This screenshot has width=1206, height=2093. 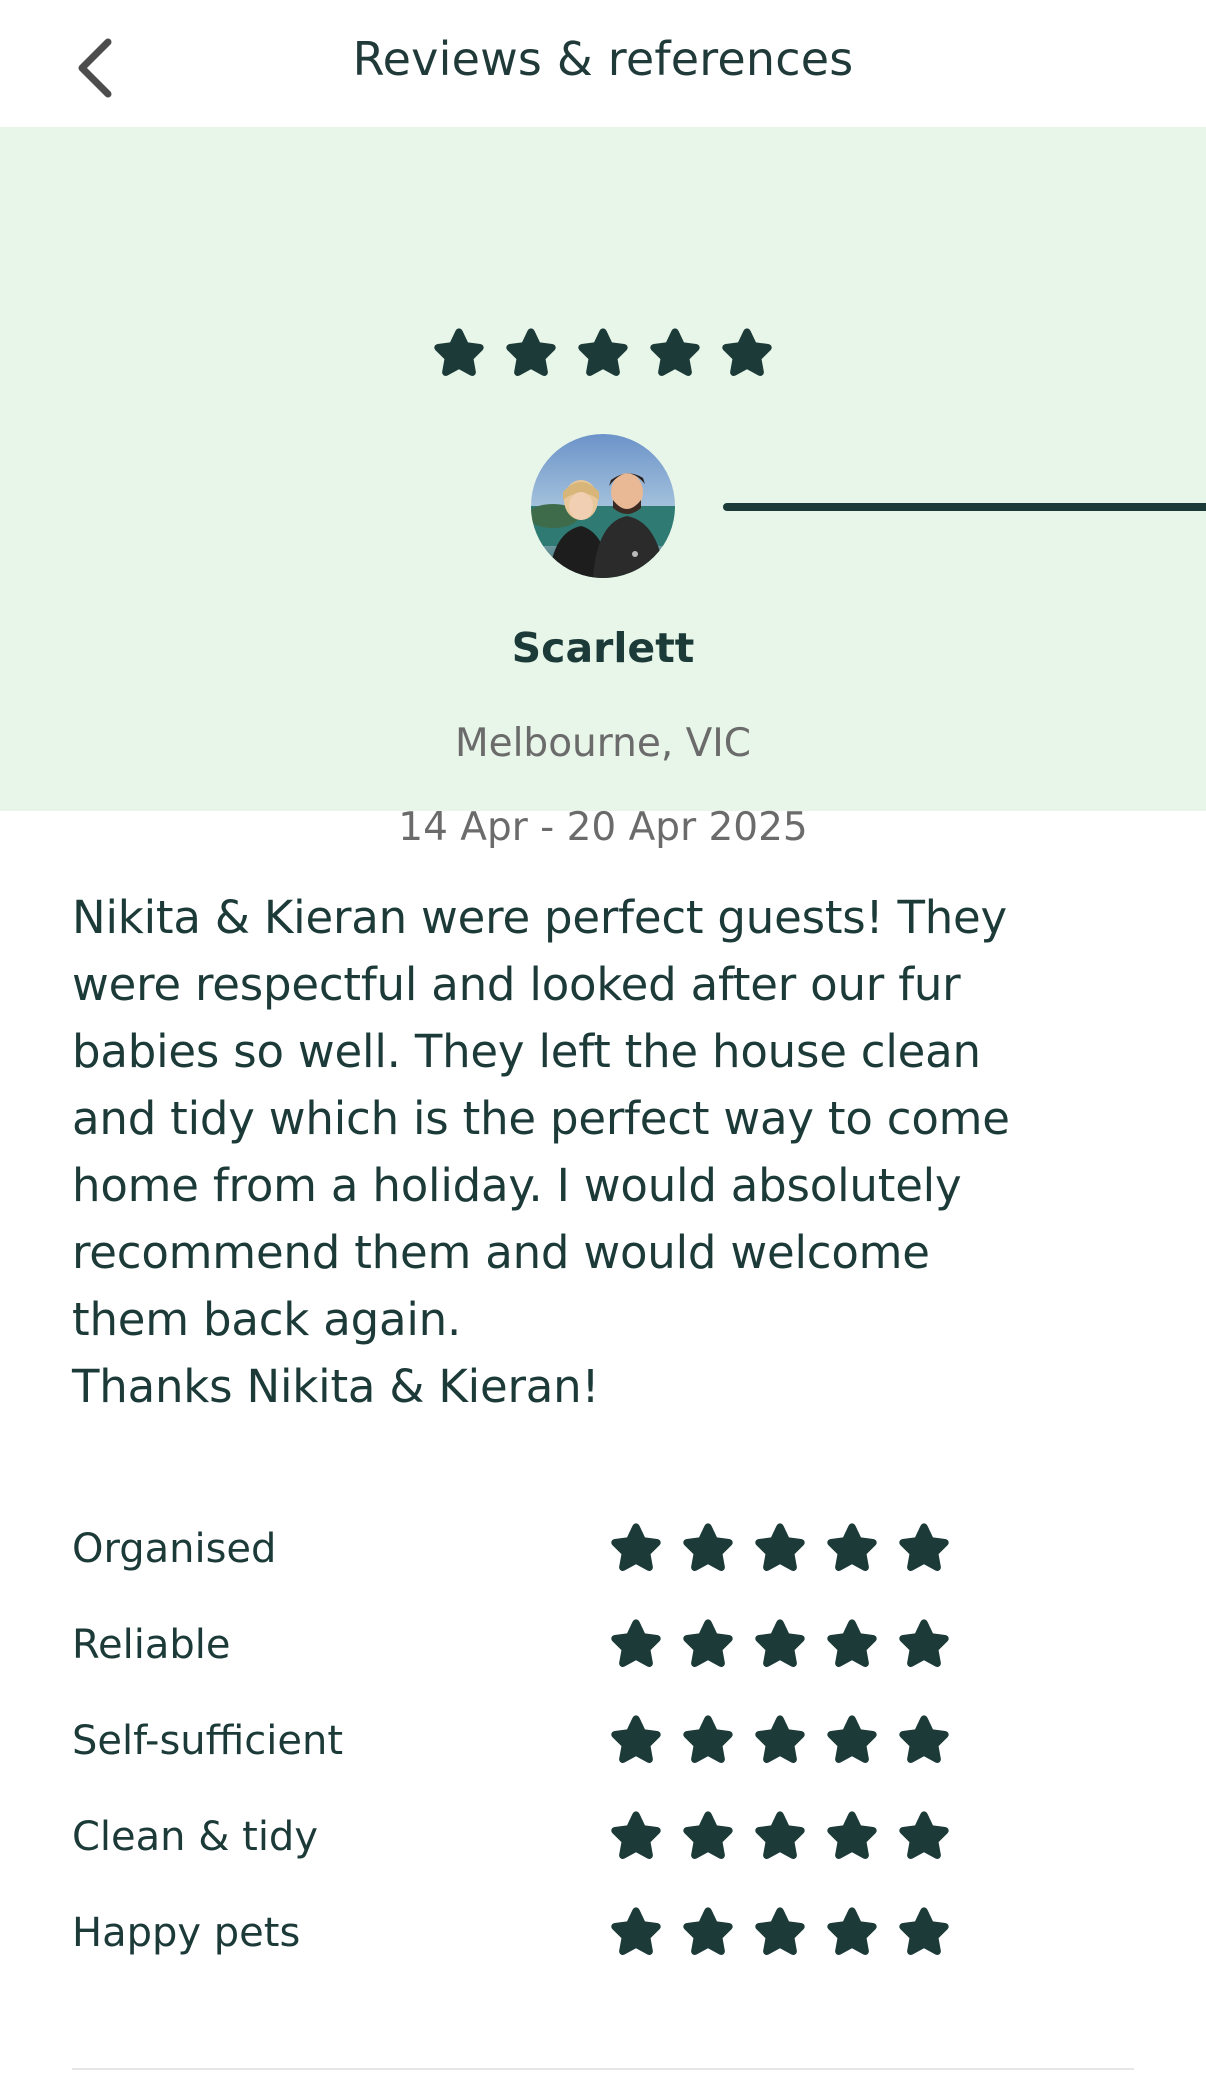 I want to click on rating-row-self-sufficient: Self-sufficient, so click(x=607, y=1742).